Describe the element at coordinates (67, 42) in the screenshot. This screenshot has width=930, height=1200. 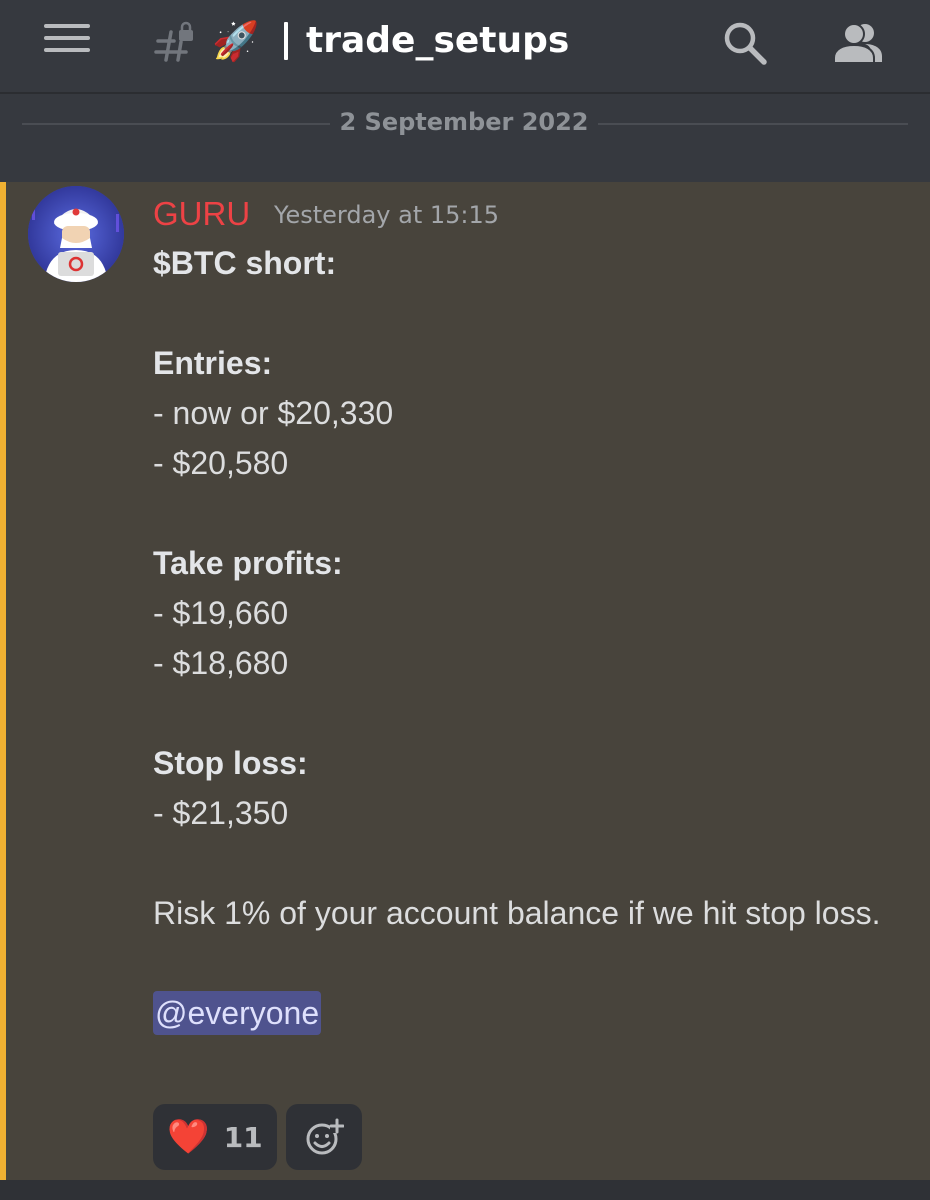
I see `hamburger-menu-icon` at that location.